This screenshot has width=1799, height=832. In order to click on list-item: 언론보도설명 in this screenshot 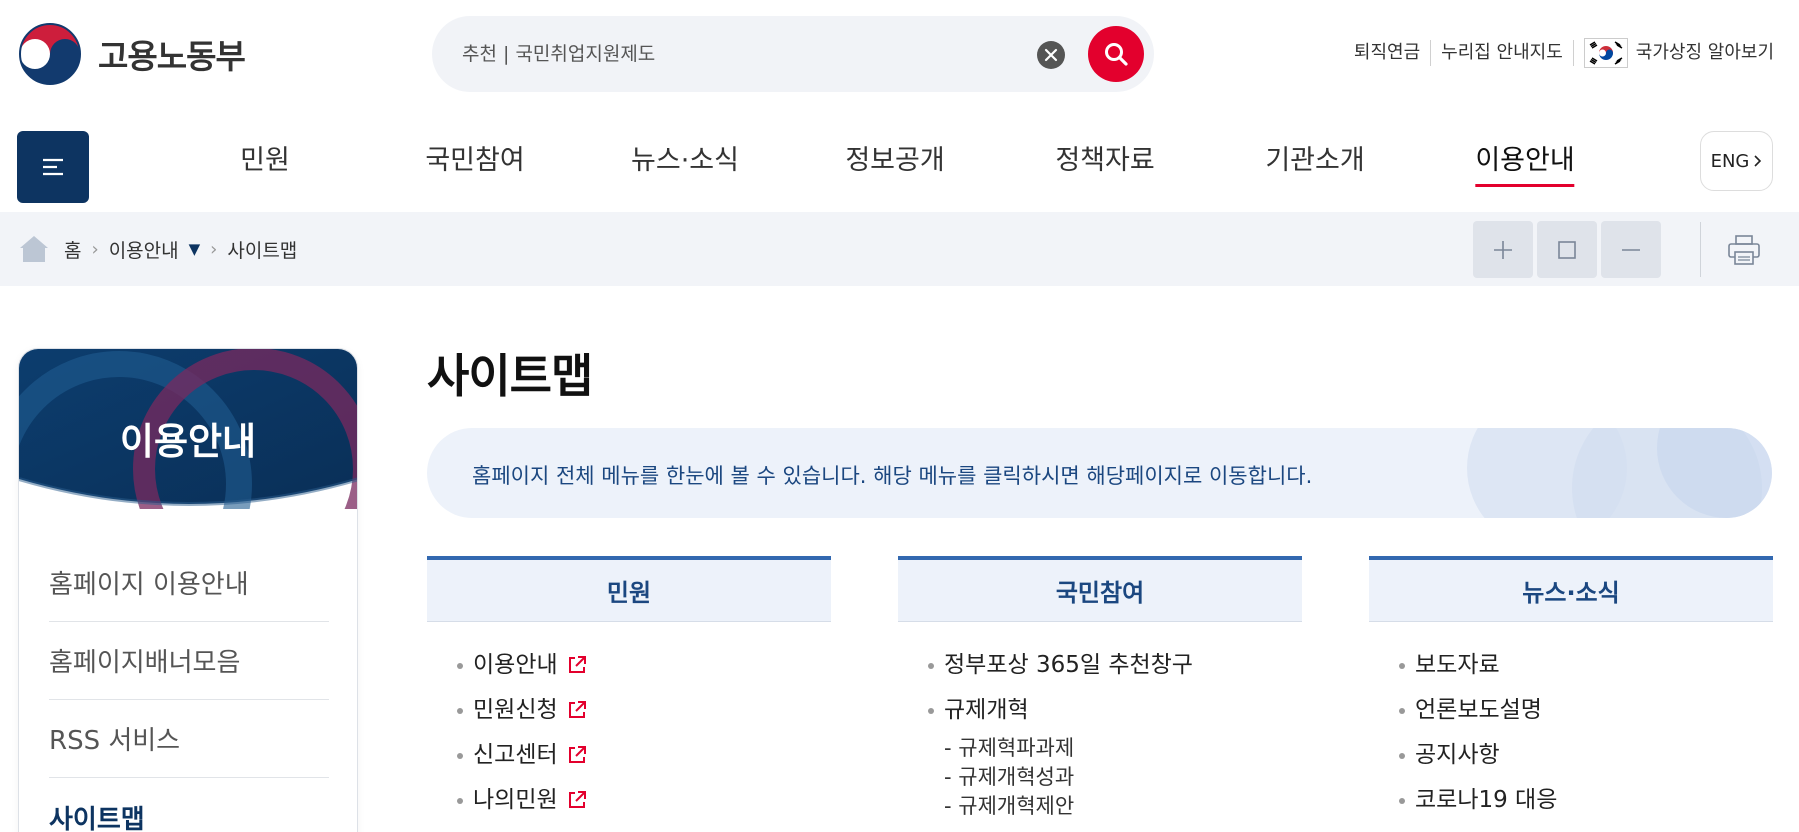, I will do `click(1586, 717)`.